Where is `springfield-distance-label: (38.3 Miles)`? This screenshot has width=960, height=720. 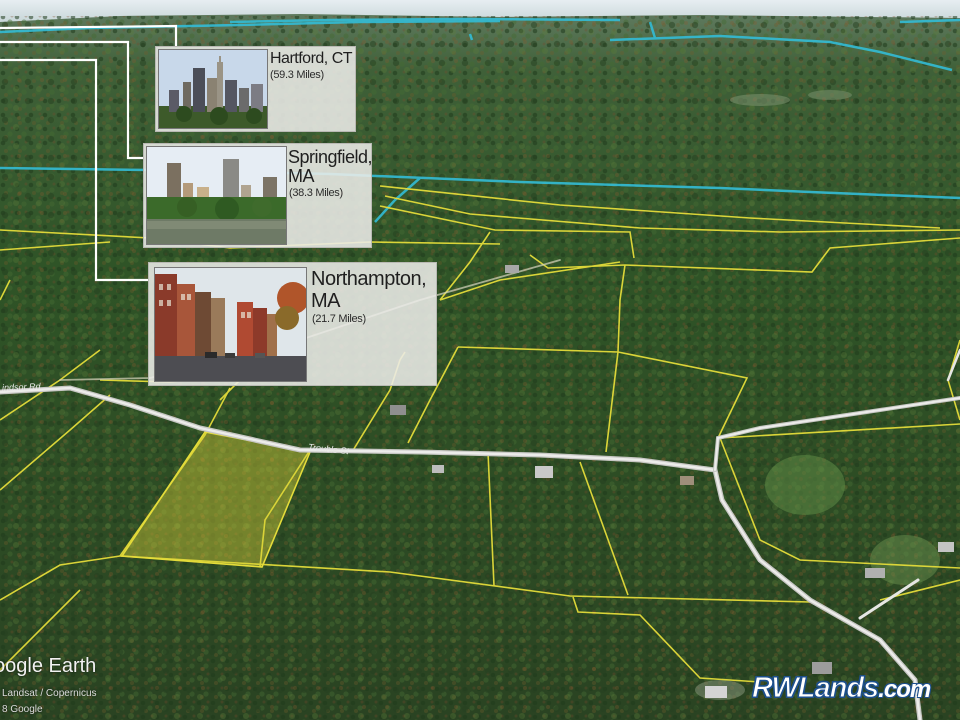 springfield-distance-label: (38.3 Miles) is located at coordinates (316, 193).